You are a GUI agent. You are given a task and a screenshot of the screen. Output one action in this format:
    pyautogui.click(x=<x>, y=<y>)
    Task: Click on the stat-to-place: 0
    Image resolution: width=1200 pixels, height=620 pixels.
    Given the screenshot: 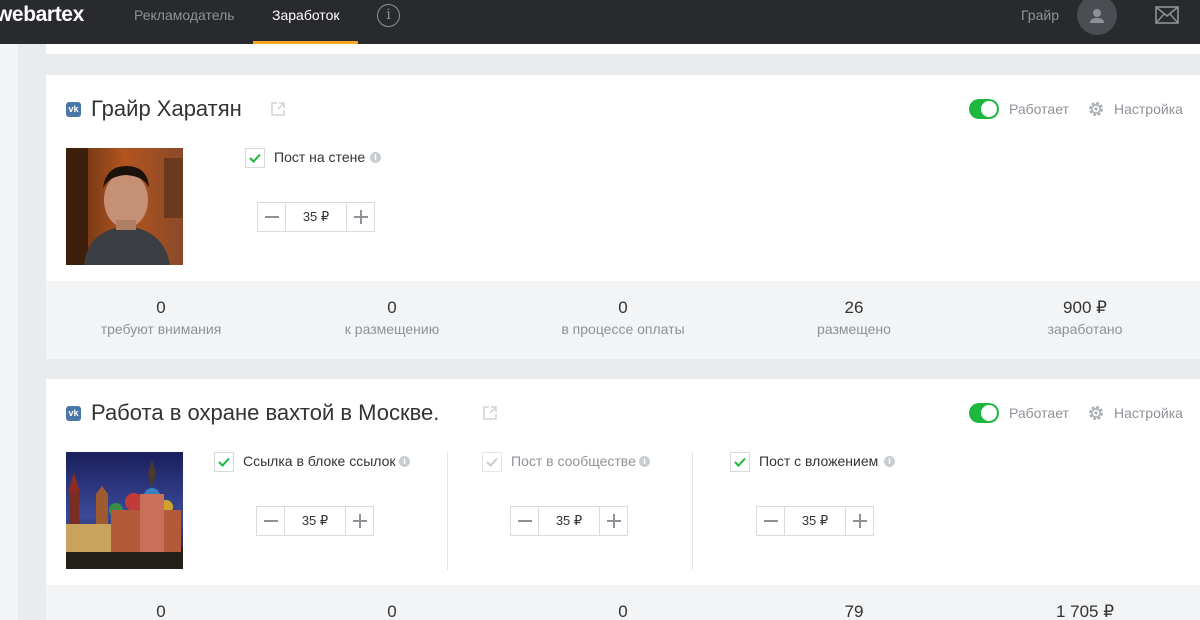 What is the action you would take?
    pyautogui.click(x=392, y=611)
    